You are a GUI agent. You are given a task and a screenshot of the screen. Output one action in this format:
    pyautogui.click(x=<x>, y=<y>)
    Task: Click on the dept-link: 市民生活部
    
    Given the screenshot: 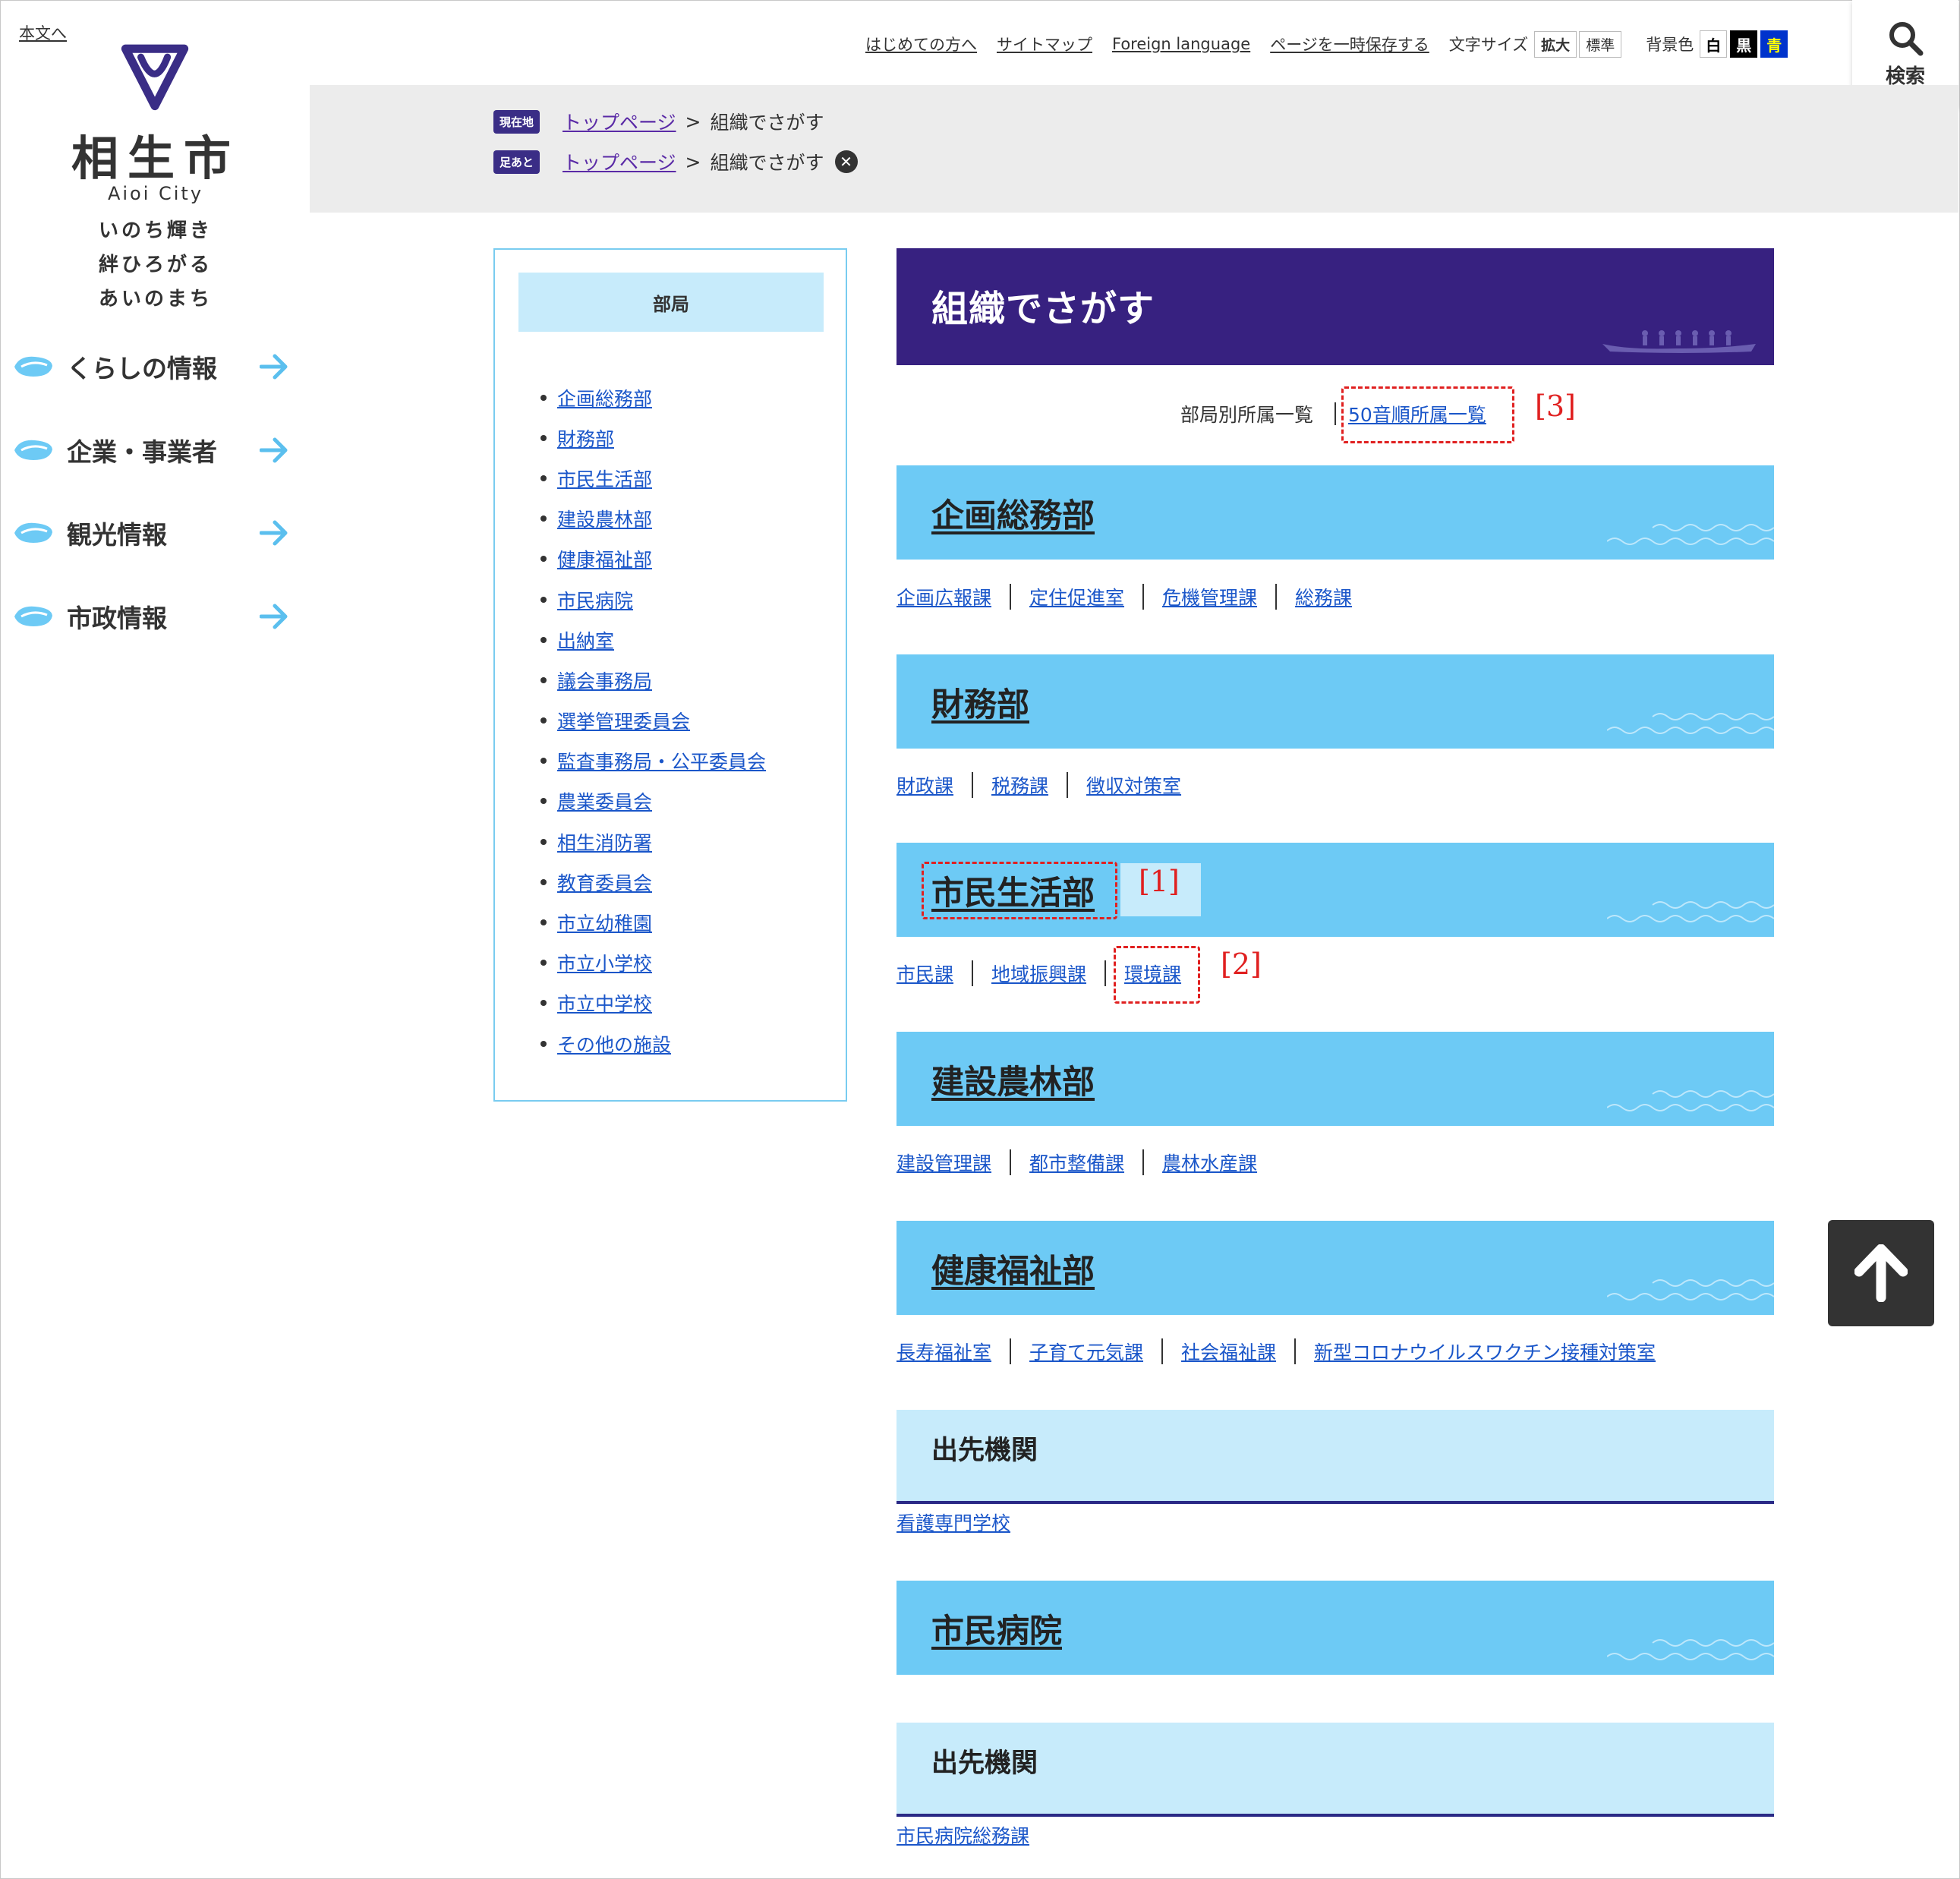 What is the action you would take?
    pyautogui.click(x=1013, y=890)
    